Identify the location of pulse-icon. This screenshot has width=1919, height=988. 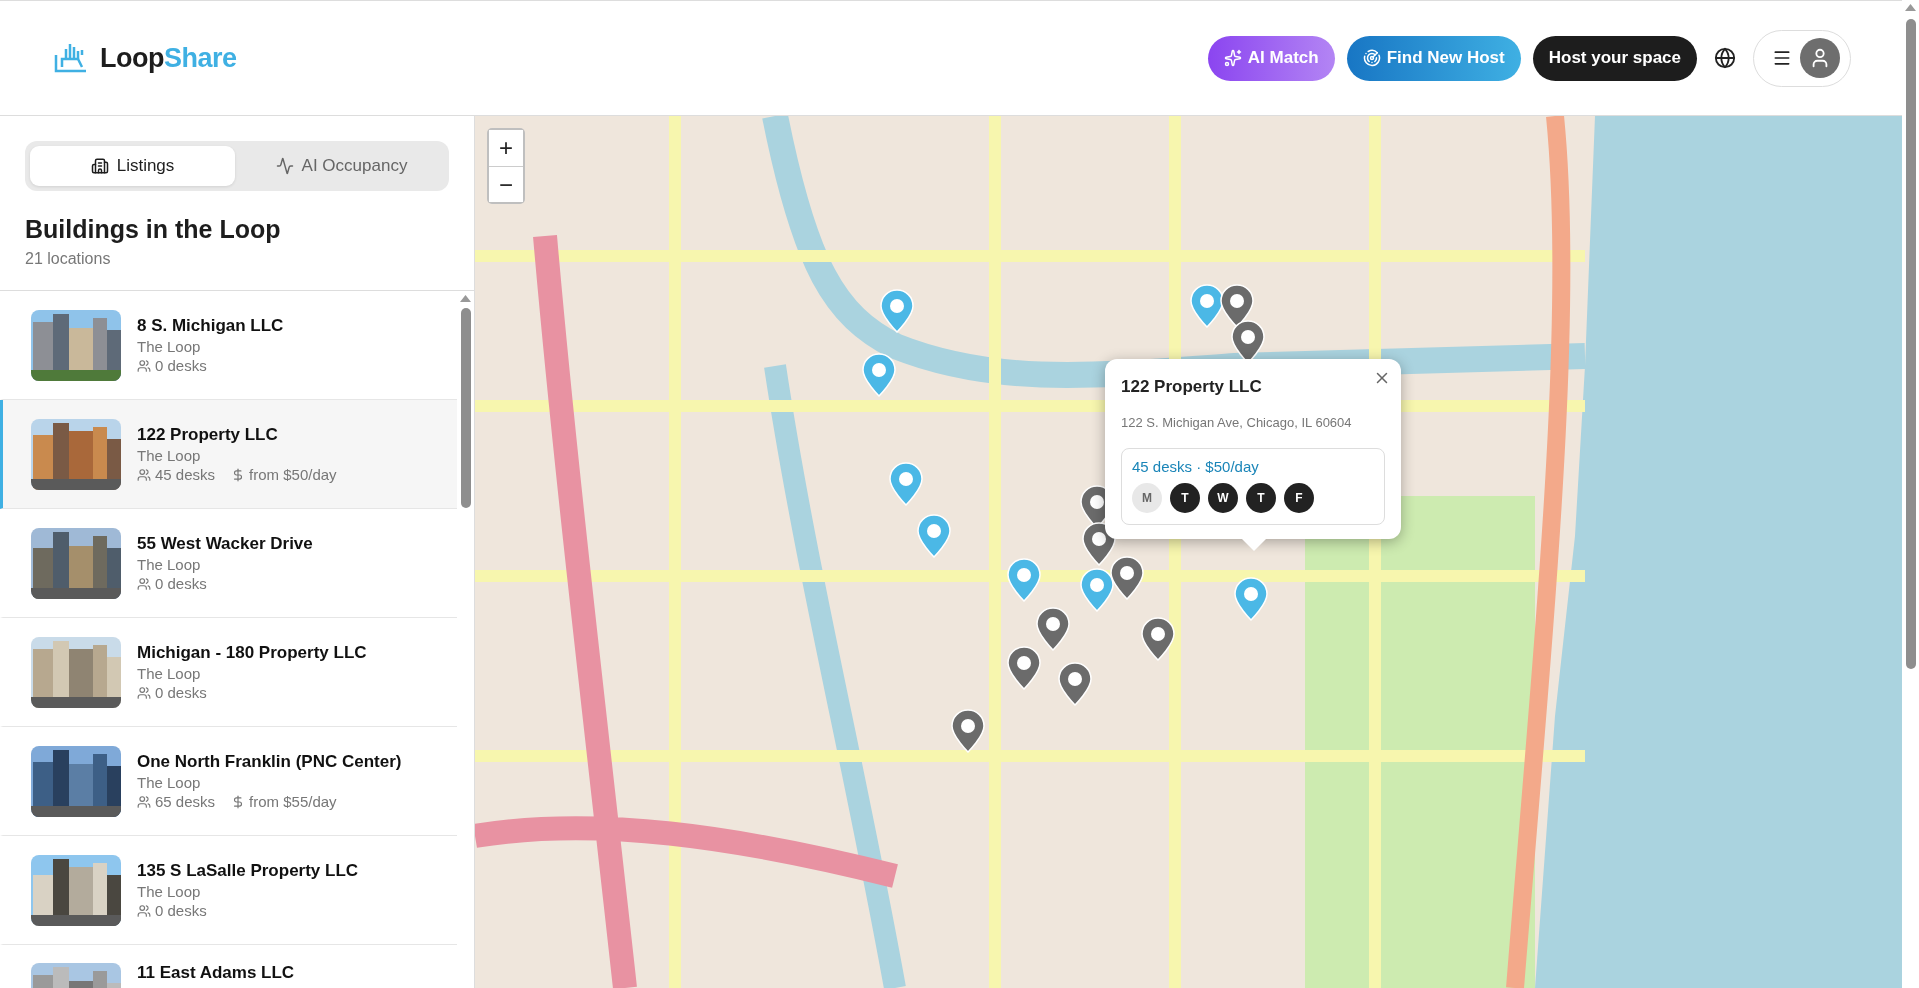
(284, 166).